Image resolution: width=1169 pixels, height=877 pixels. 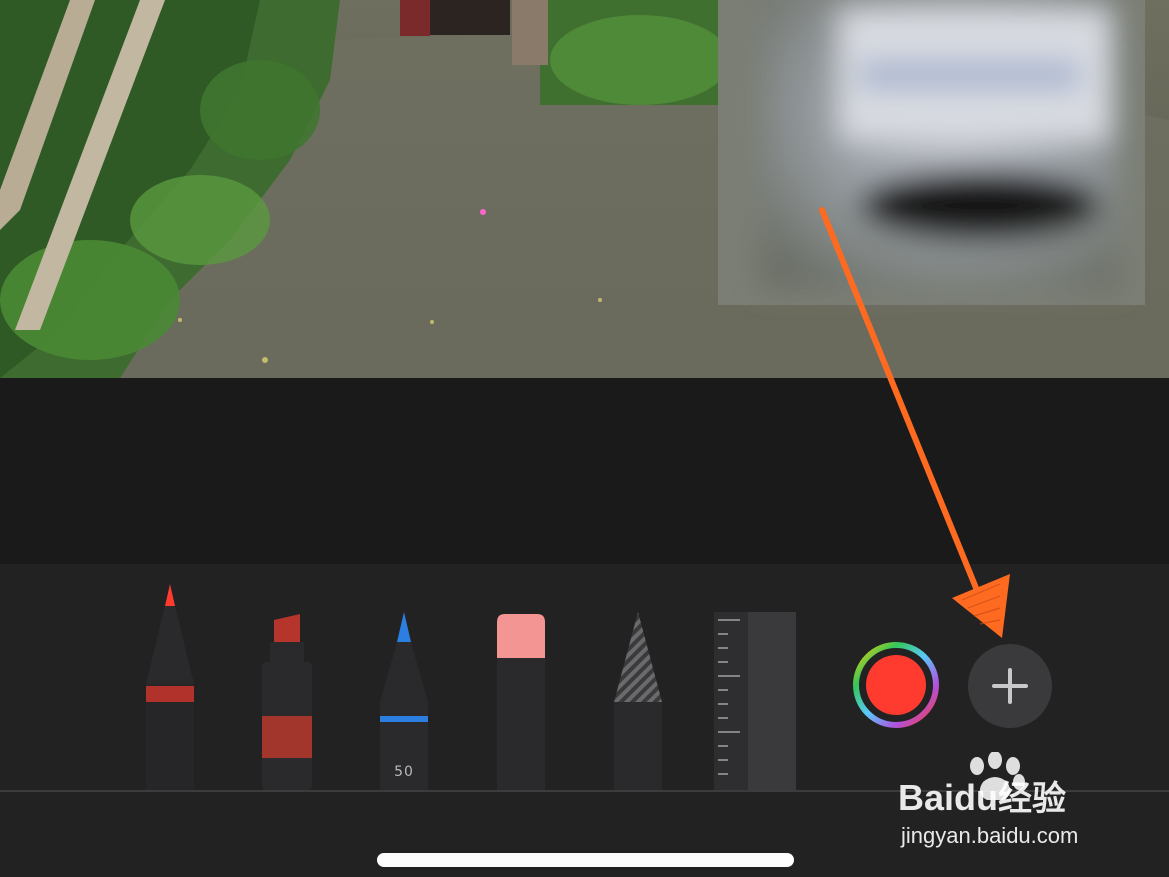 I want to click on ruler-icon, so click(x=755, y=701).